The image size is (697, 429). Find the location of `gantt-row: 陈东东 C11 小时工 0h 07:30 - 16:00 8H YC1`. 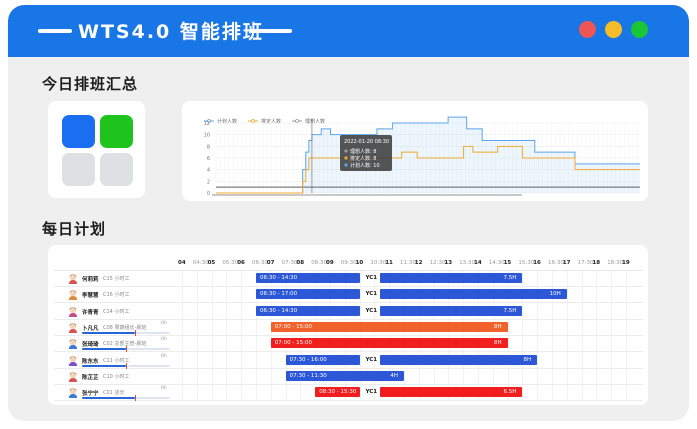

gantt-row: 陈东东 C11 小时工 0h 07:30 - 16:00 8H YC1 is located at coordinates (348, 361).